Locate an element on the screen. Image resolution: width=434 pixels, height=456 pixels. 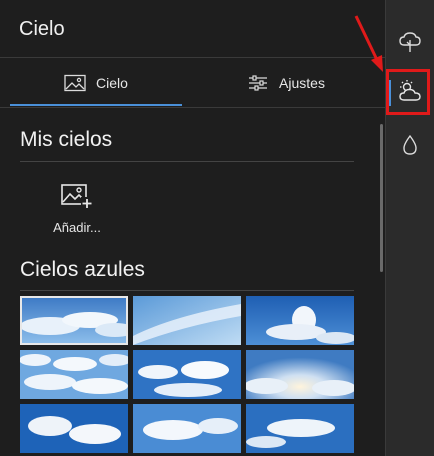
add-image-icon is located at coordinates (77, 196).